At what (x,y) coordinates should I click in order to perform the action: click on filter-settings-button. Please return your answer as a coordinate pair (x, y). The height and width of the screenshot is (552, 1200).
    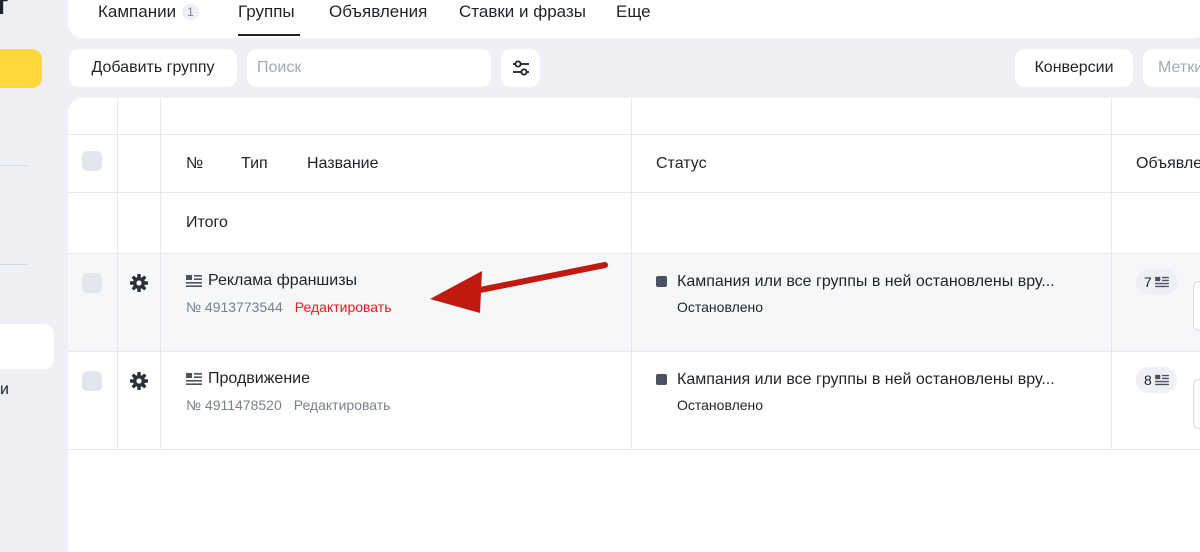
    Looking at the image, I should click on (520, 68).